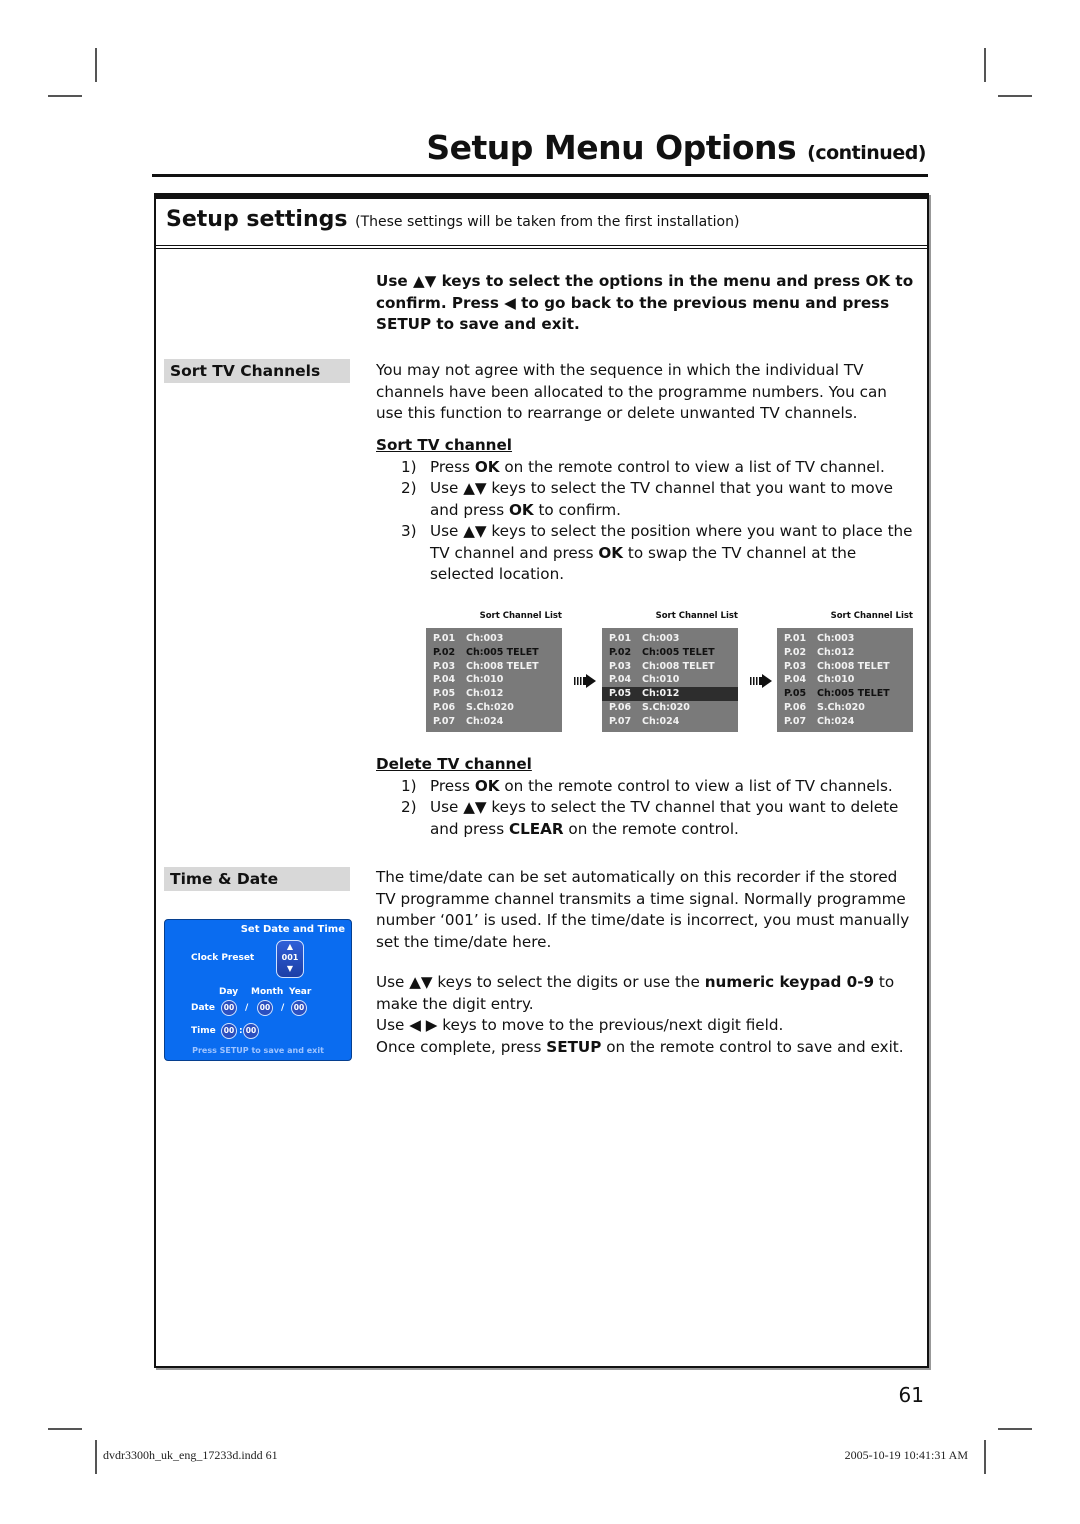  Describe the element at coordinates (836, 721) in the screenshot. I see `channel-name: Ch:024` at that location.